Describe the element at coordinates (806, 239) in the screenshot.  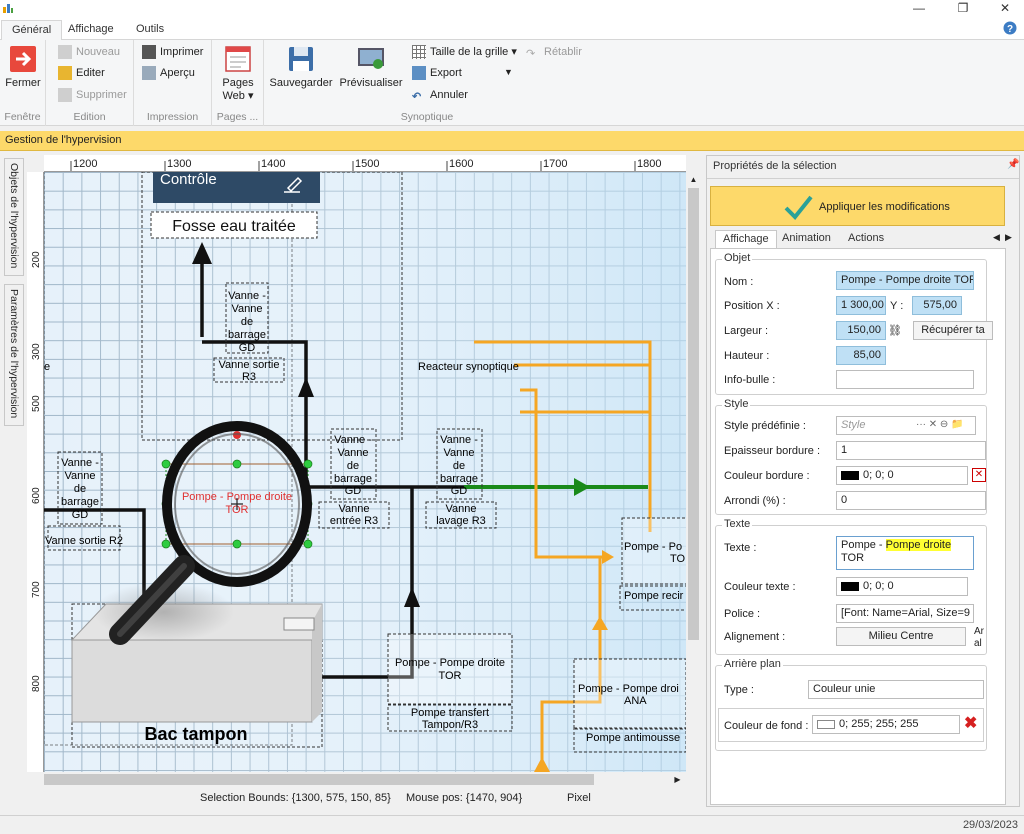
I see `tab-animation: Animation` at that location.